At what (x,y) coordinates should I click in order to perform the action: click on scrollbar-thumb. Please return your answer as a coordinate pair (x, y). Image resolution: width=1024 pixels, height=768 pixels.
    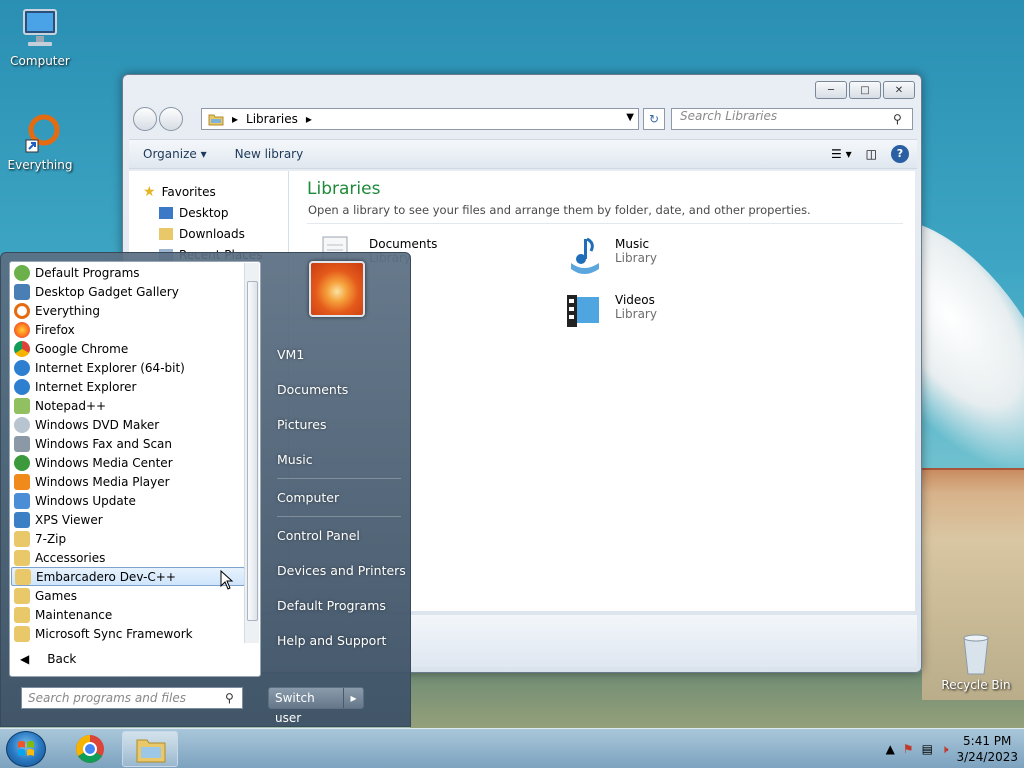
    Looking at the image, I should click on (252, 451).